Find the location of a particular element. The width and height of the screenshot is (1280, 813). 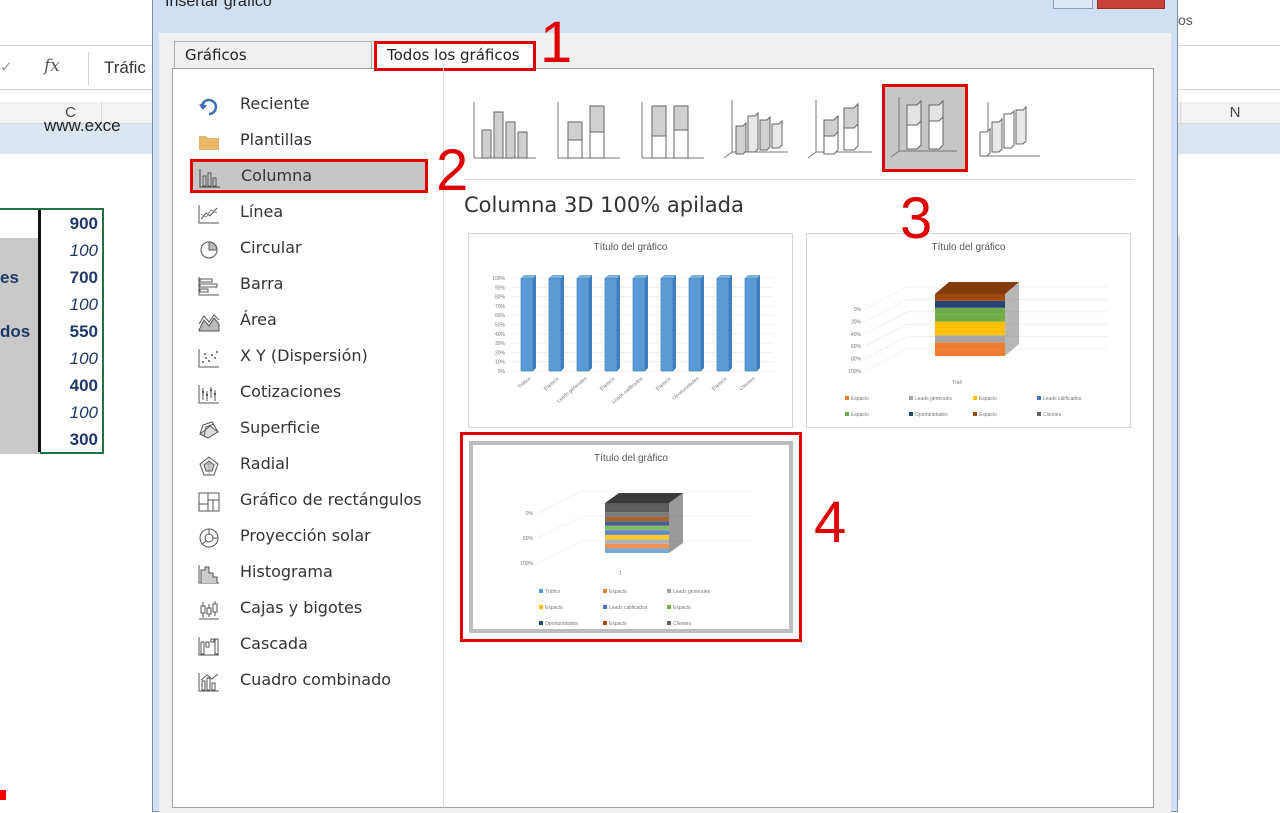

close-button is located at coordinates (1131, 4).